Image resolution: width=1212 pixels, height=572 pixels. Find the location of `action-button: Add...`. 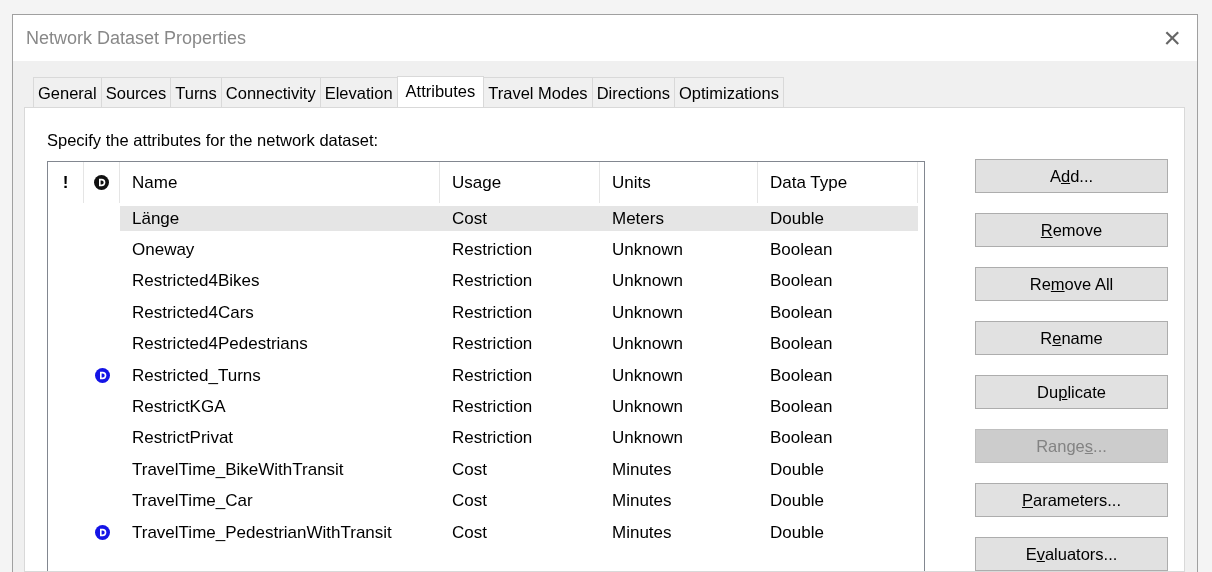

action-button: Add... is located at coordinates (1071, 176).